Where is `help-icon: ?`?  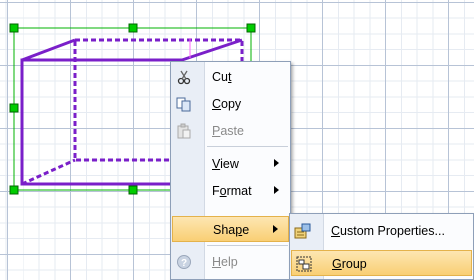
help-icon: ? is located at coordinates (184, 262).